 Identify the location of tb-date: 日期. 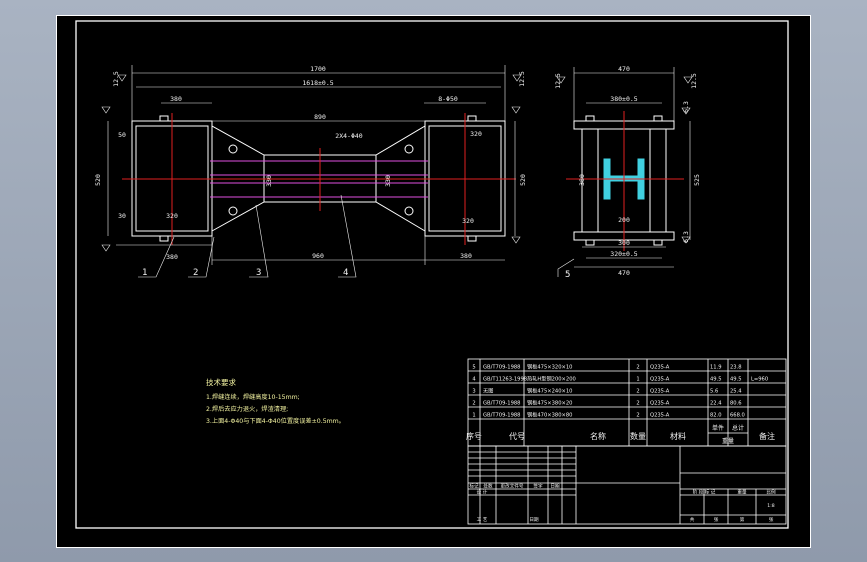
(534, 520).